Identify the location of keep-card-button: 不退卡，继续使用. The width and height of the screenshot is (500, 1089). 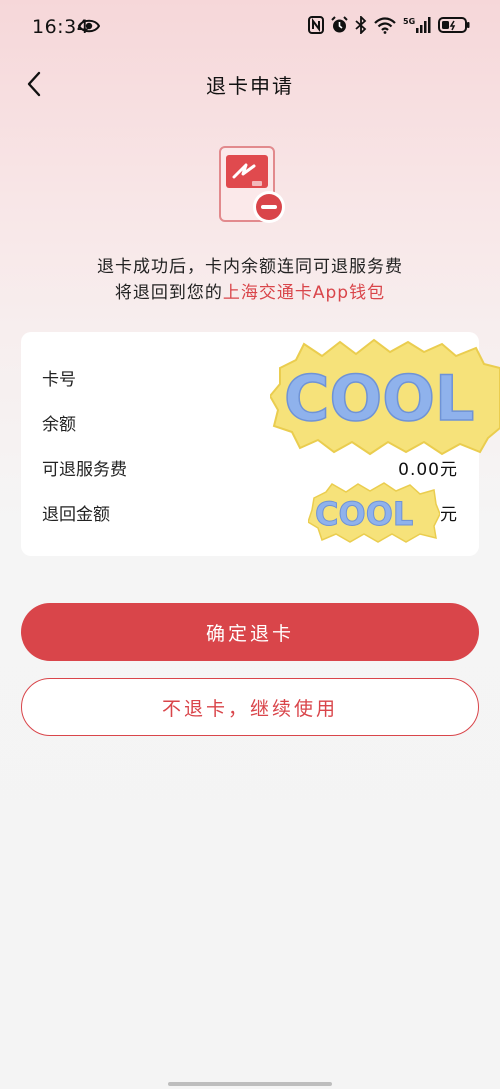
(250, 707).